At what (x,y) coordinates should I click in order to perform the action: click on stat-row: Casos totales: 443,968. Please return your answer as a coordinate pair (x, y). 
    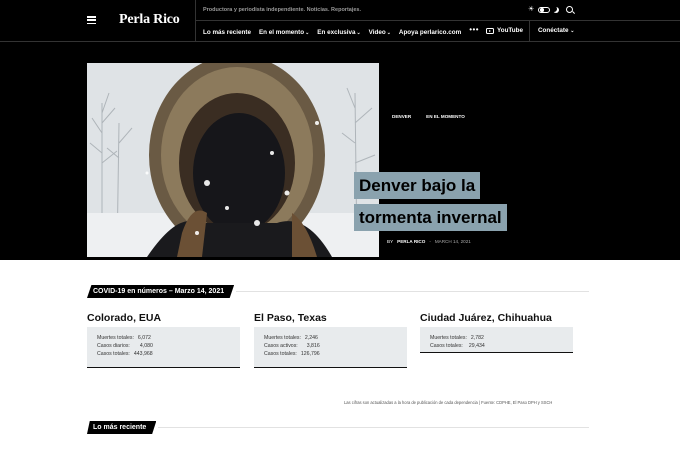
    Looking at the image, I should click on (125, 354).